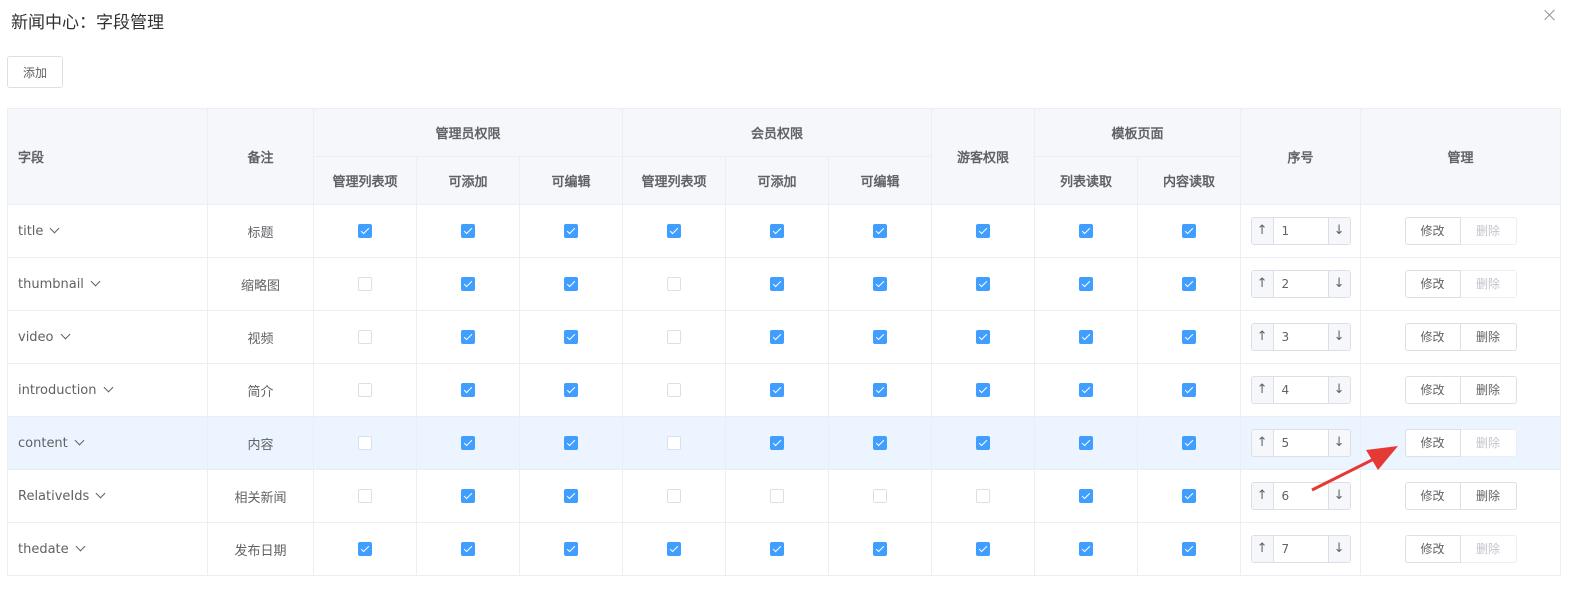  I want to click on order-input: 2, so click(1300, 284).